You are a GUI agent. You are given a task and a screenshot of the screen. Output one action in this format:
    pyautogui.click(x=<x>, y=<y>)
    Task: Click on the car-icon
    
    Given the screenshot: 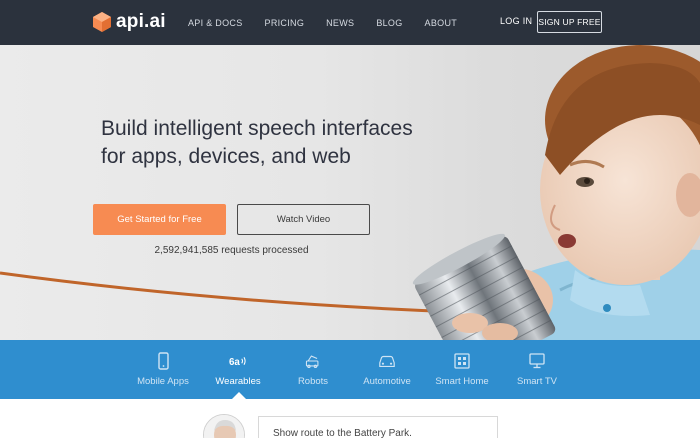 What is the action you would take?
    pyautogui.click(x=387, y=361)
    